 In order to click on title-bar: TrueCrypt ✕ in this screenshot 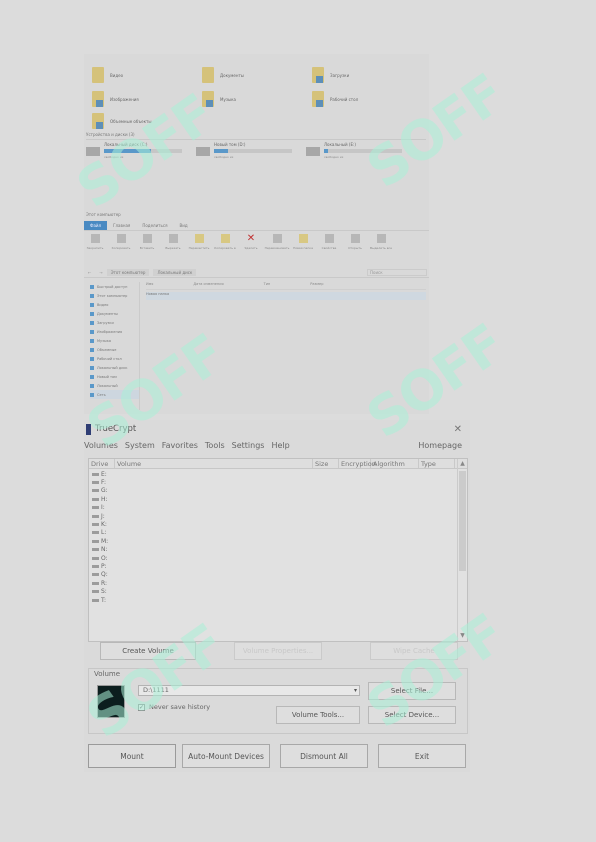, I will do `click(277, 429)`.